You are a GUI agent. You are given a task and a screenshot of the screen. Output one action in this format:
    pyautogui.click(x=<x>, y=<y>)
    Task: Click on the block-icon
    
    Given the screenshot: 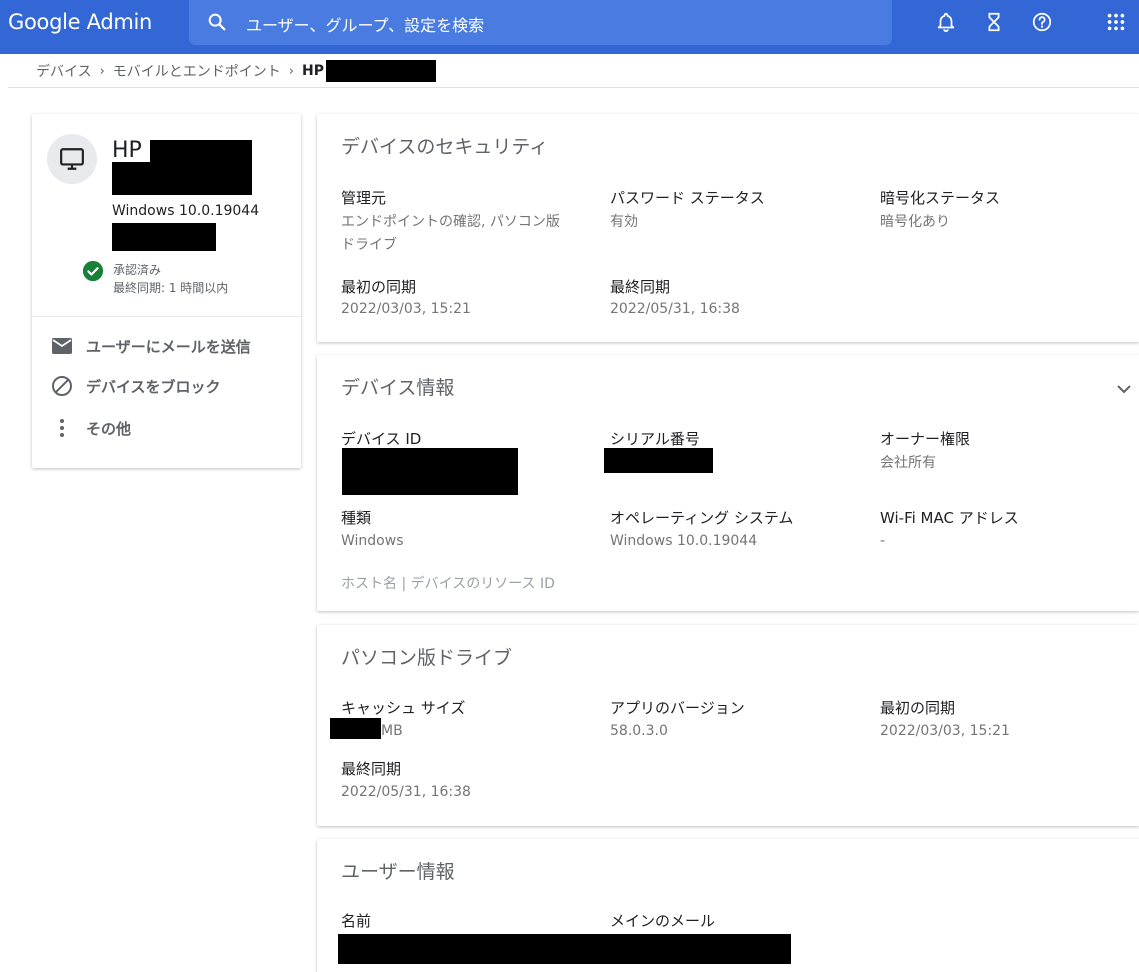 What is the action you would take?
    pyautogui.click(x=62, y=386)
    